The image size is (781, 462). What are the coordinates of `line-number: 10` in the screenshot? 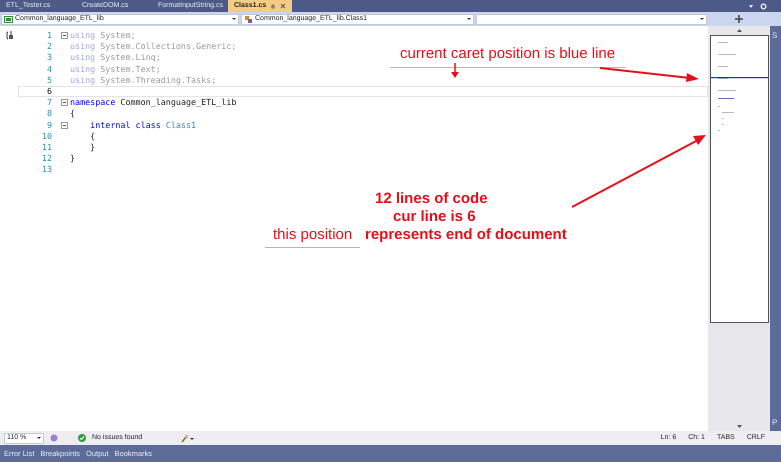 It's located at (46, 136).